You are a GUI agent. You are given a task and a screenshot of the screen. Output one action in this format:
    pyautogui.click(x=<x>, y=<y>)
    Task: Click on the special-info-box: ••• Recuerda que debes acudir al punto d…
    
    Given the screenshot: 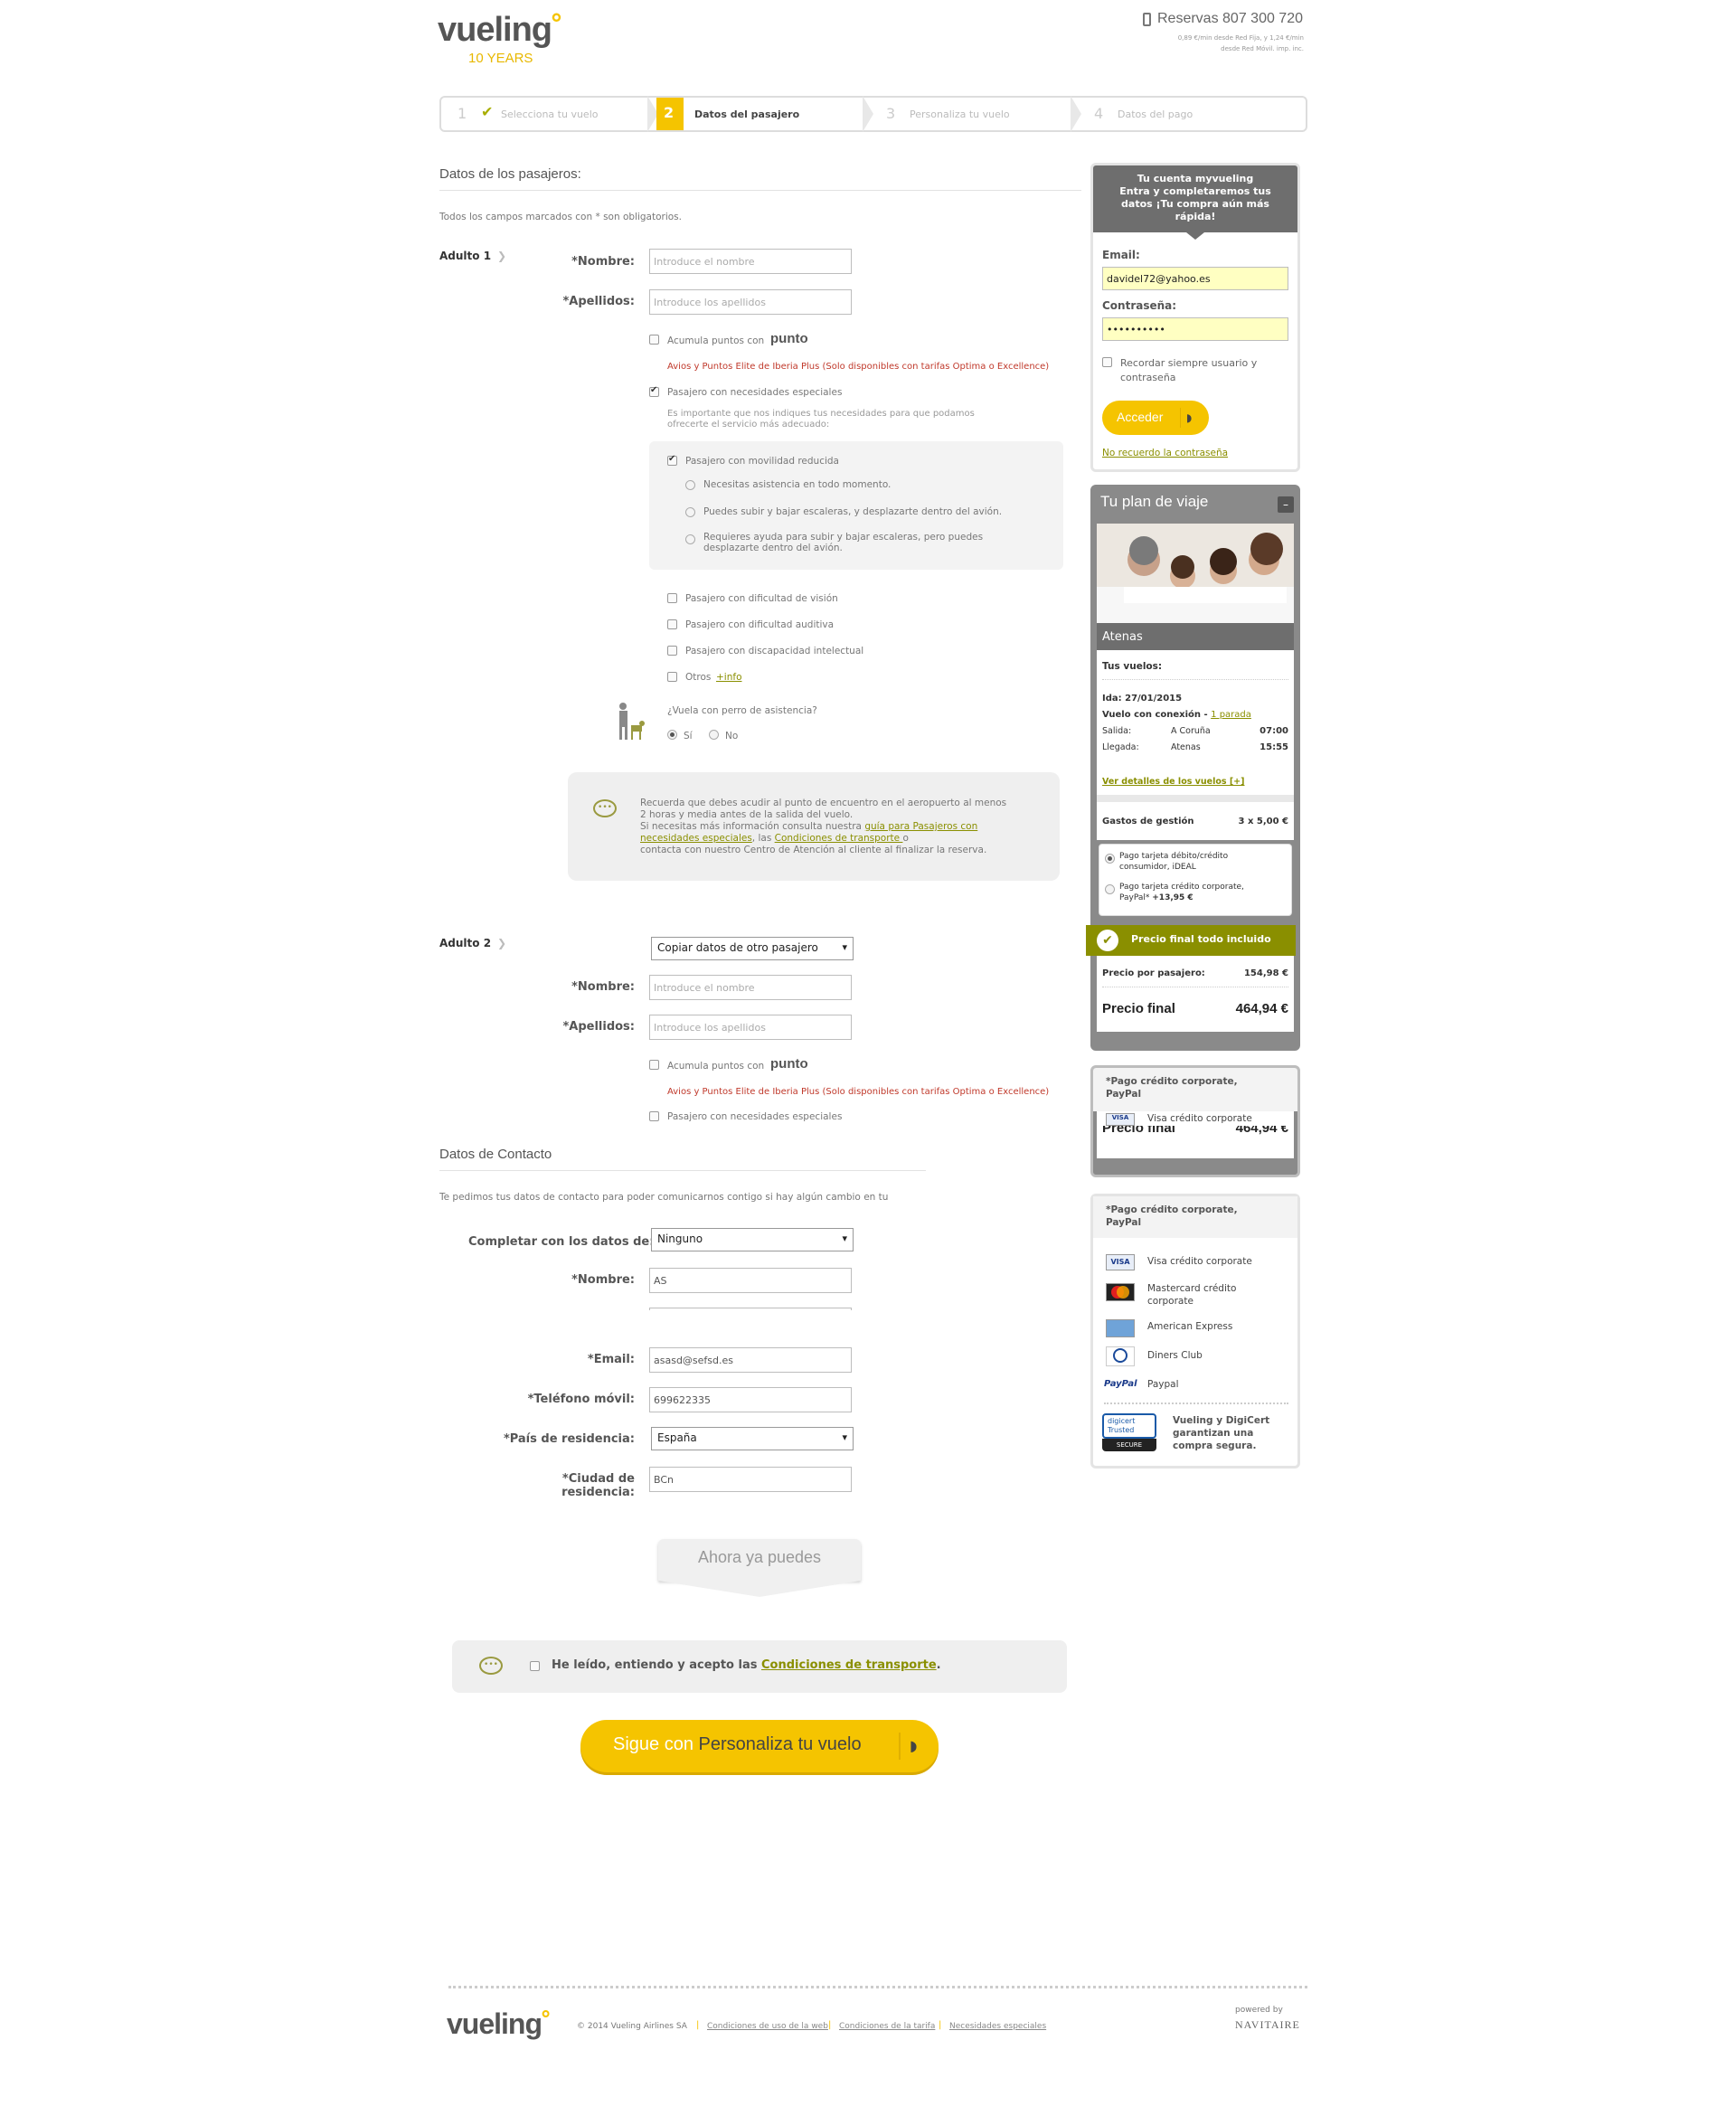 What is the action you would take?
    pyautogui.click(x=814, y=827)
    